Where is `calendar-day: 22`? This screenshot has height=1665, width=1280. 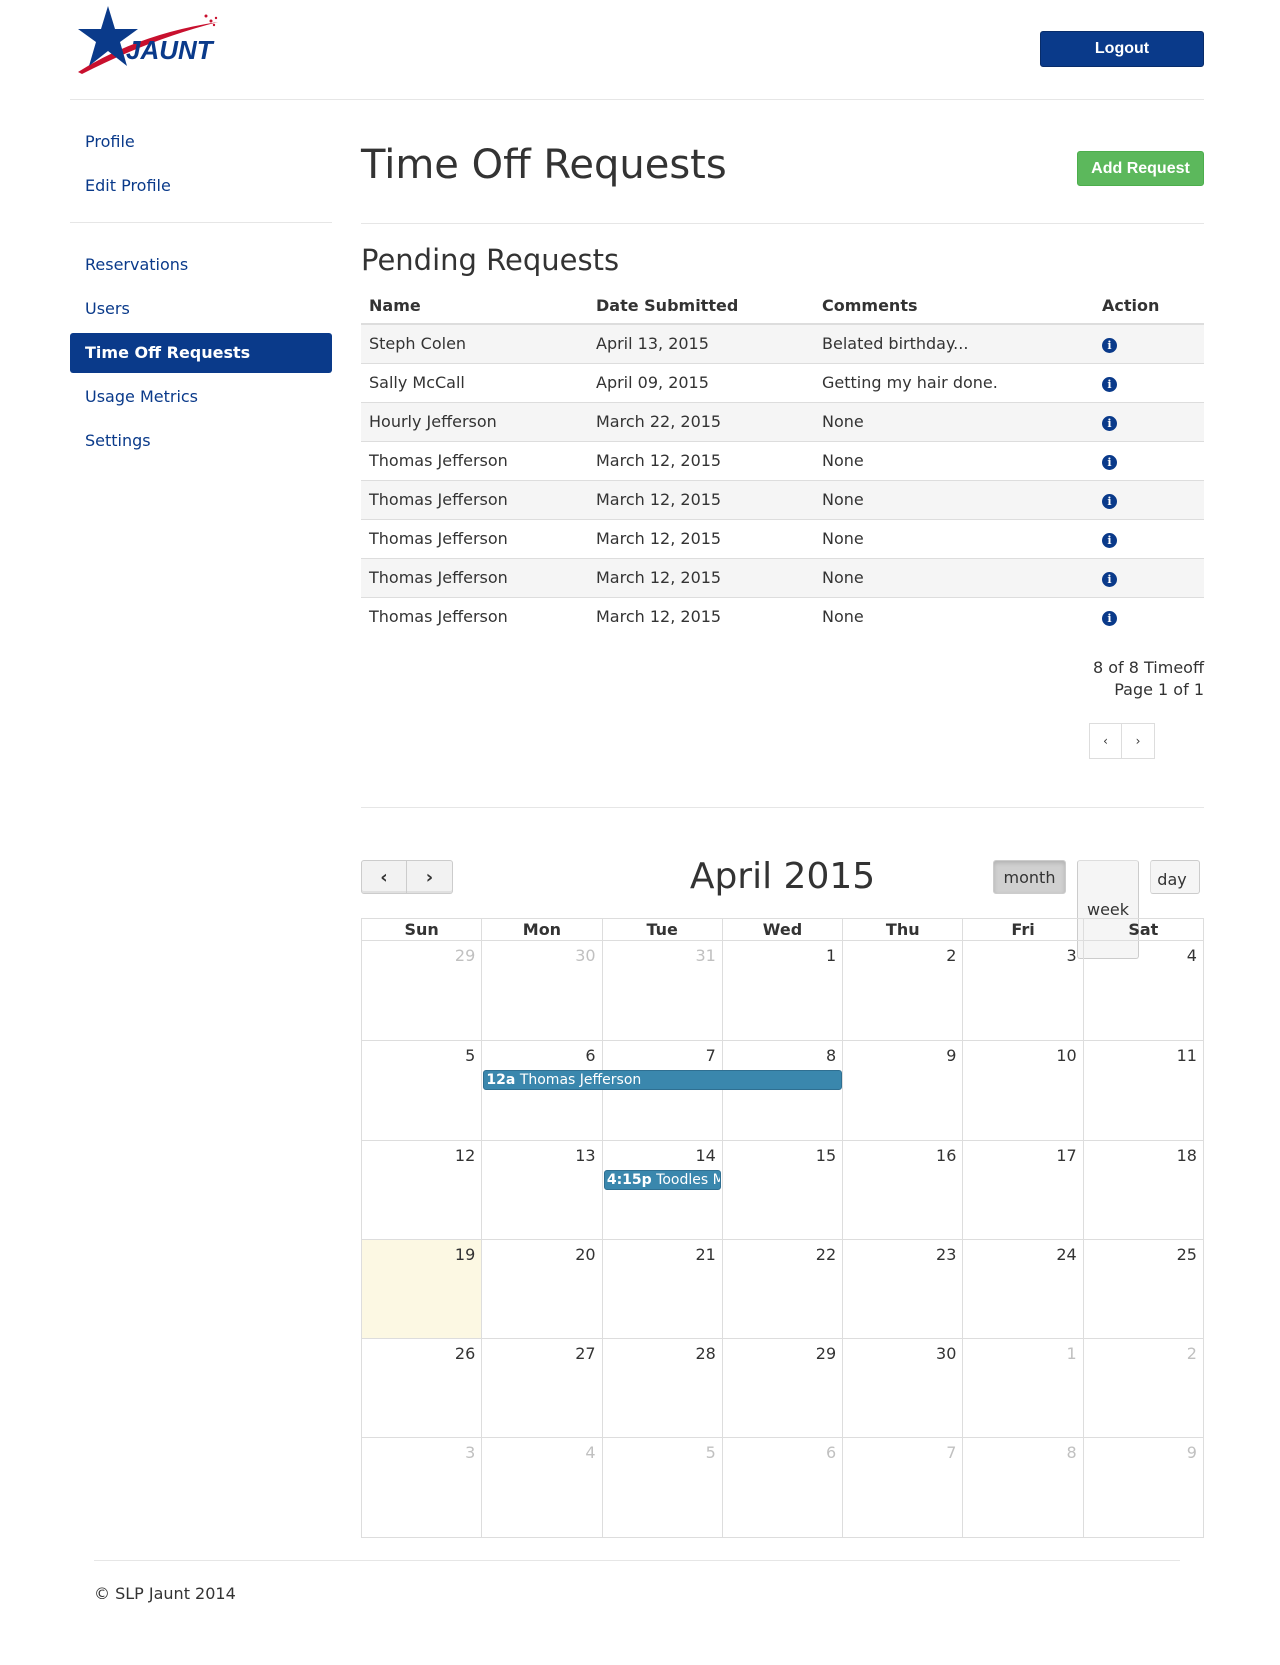
calendar-day: 22 is located at coordinates (781, 1289).